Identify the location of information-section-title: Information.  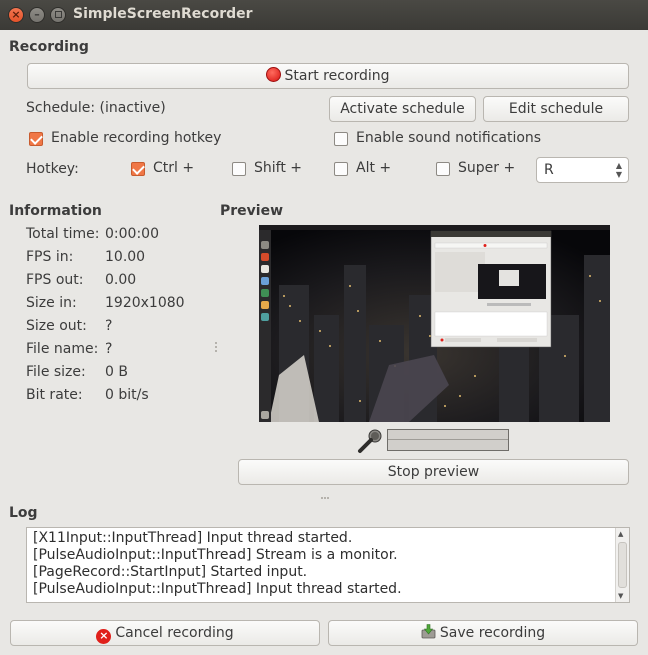
(55, 211).